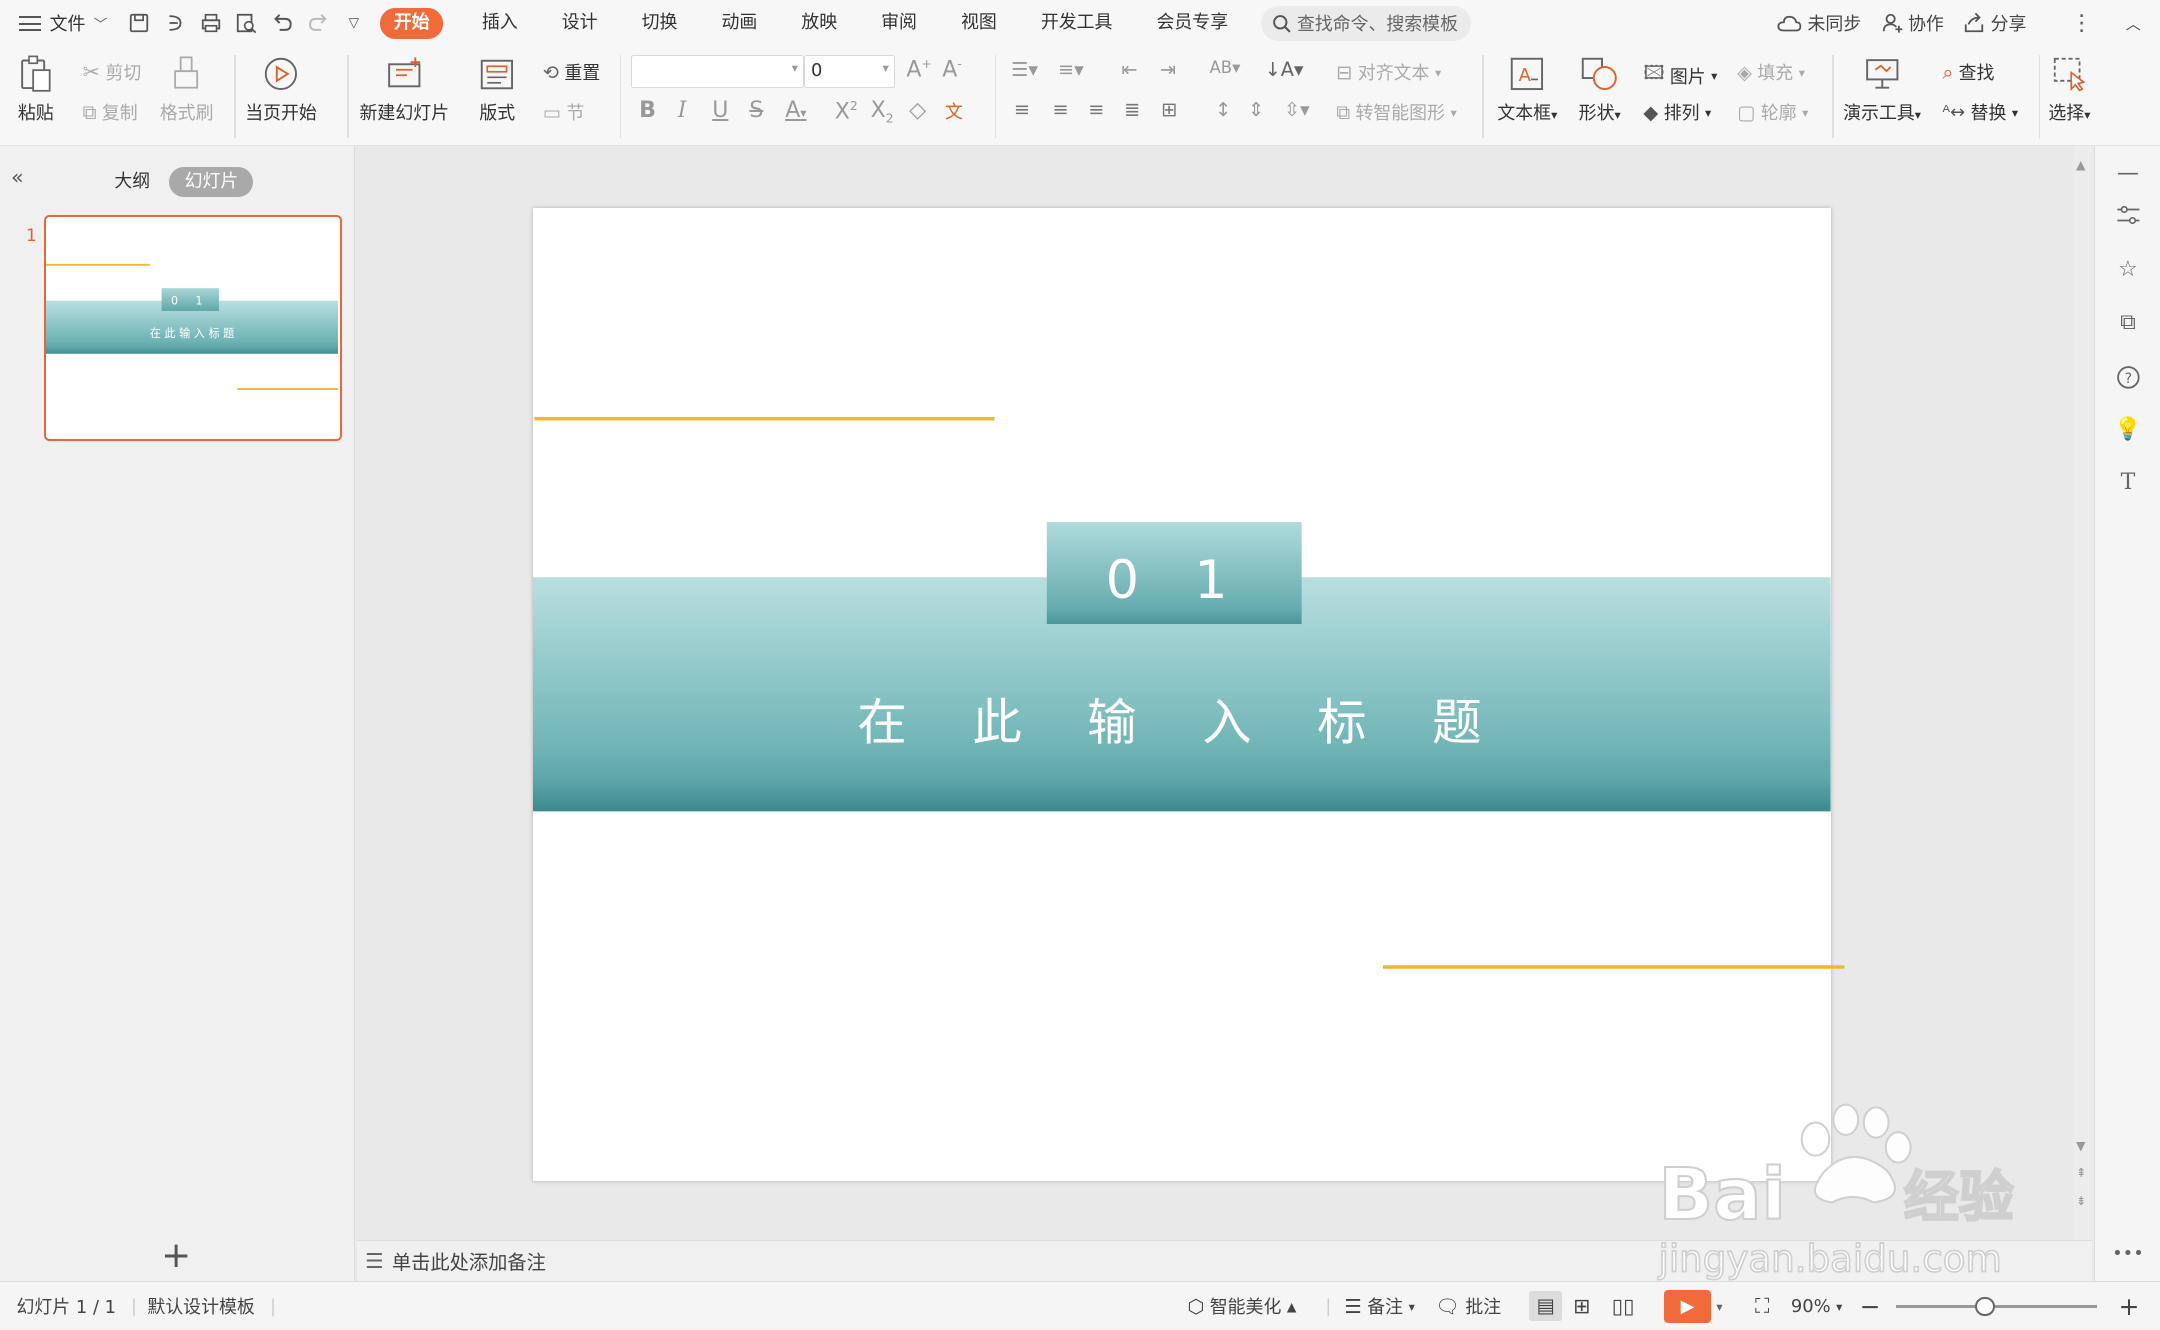 This screenshot has height=1330, width=2160. Describe the element at coordinates (1968, 72) in the screenshot. I see `find-button: ⌕ 查找` at that location.